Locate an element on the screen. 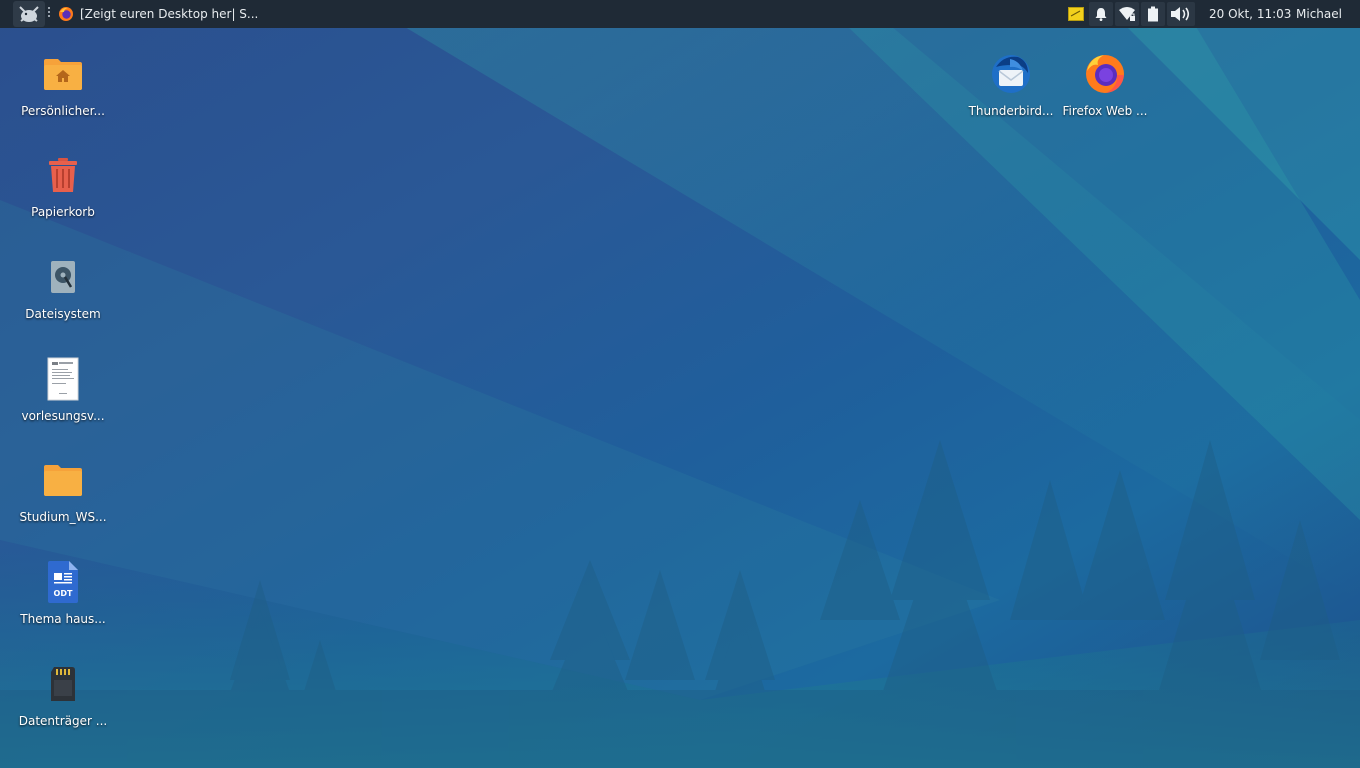 The height and width of the screenshot is (768, 1360). bell-icon is located at coordinates (1101, 14).